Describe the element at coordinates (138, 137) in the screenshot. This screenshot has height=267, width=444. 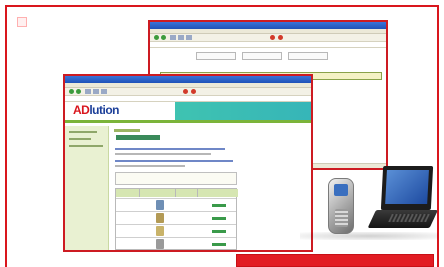
I see `page-title` at that location.